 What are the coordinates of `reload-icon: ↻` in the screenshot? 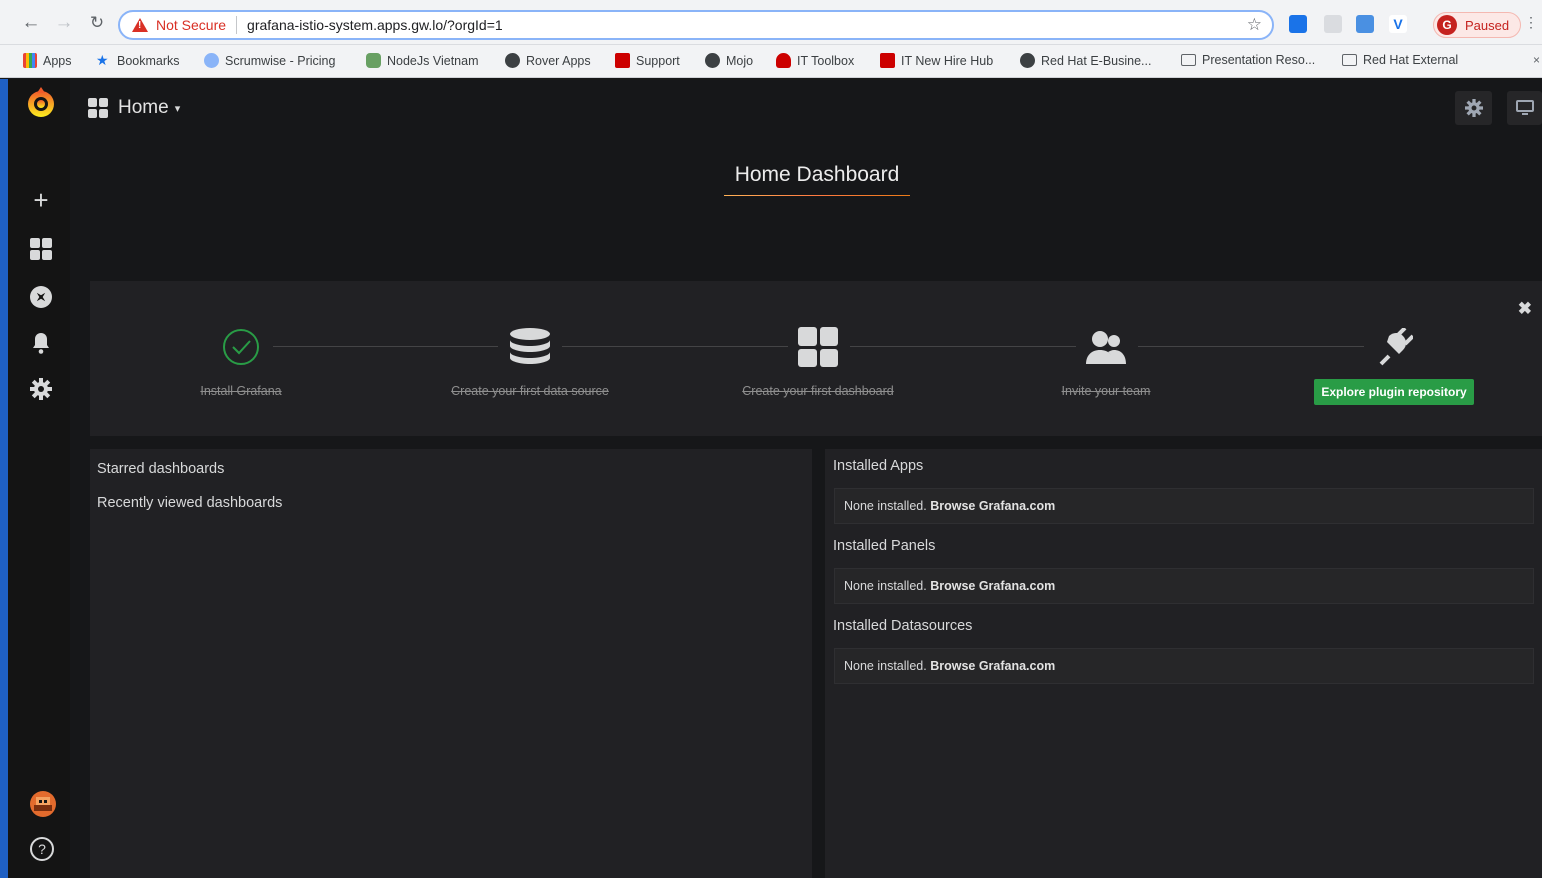 It's located at (97, 23).